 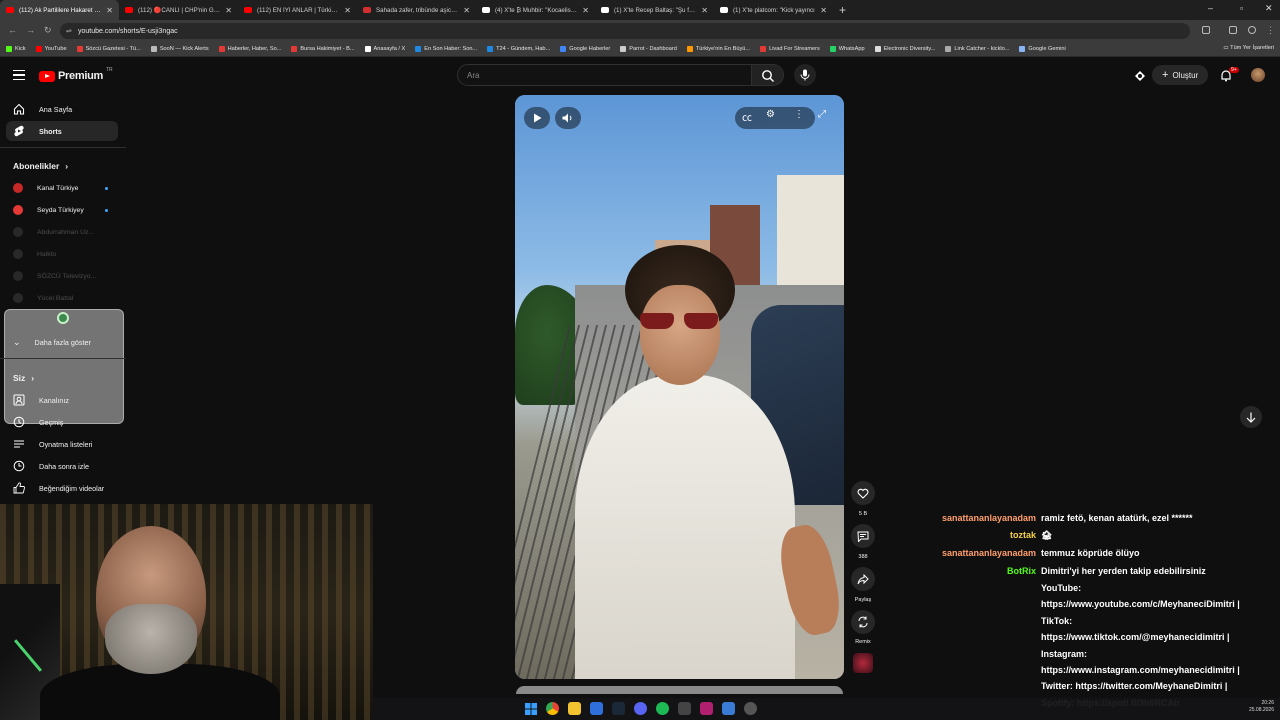 What do you see at coordinates (62, 131) in the screenshot?
I see `sidebar-item-shorts: Shorts` at bounding box center [62, 131].